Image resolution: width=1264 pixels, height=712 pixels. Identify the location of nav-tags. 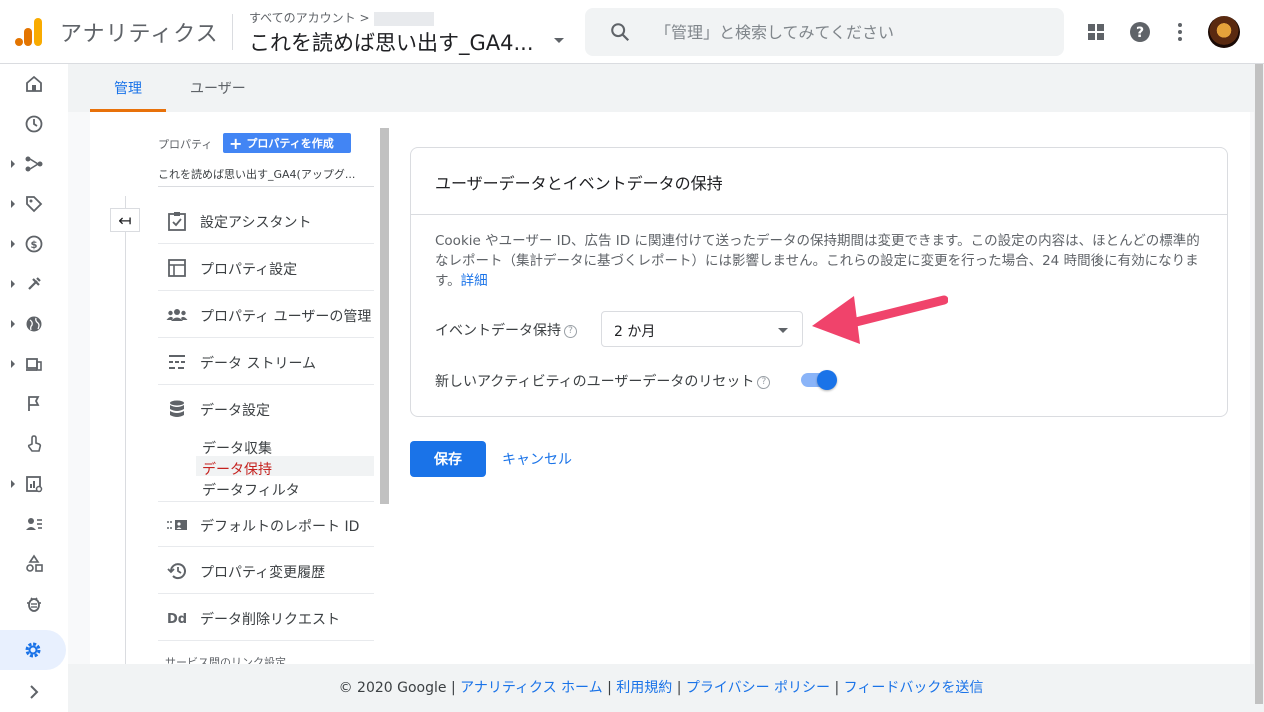
(34, 204).